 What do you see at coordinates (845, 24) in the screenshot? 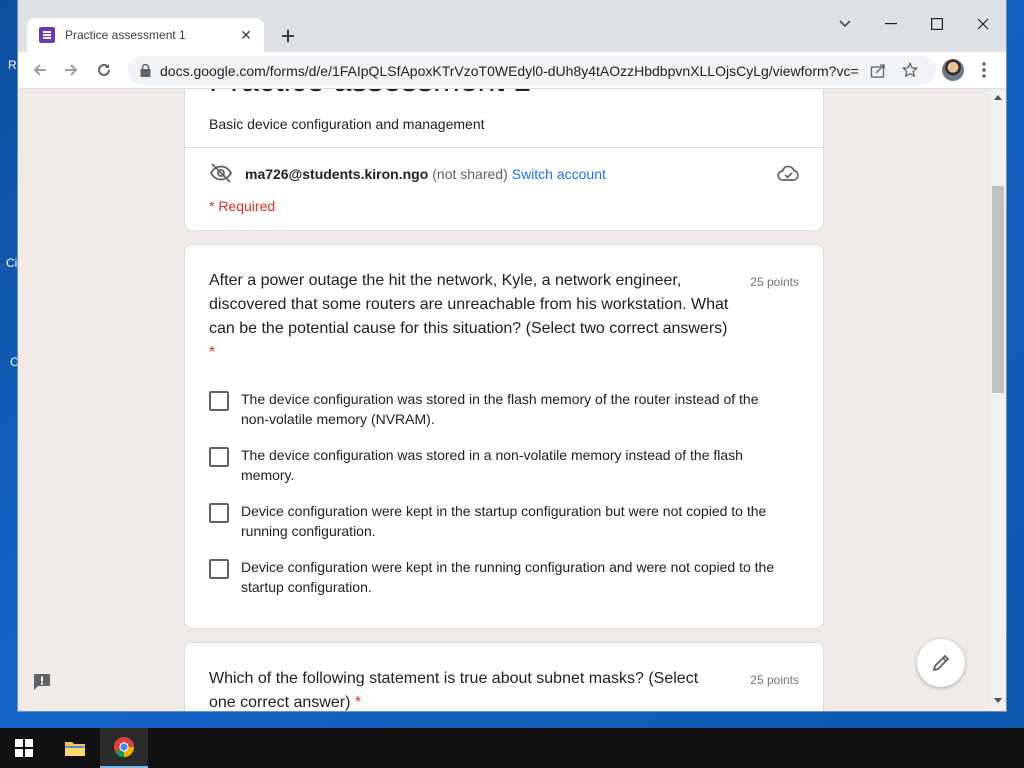
I see `tab-search-icon` at bounding box center [845, 24].